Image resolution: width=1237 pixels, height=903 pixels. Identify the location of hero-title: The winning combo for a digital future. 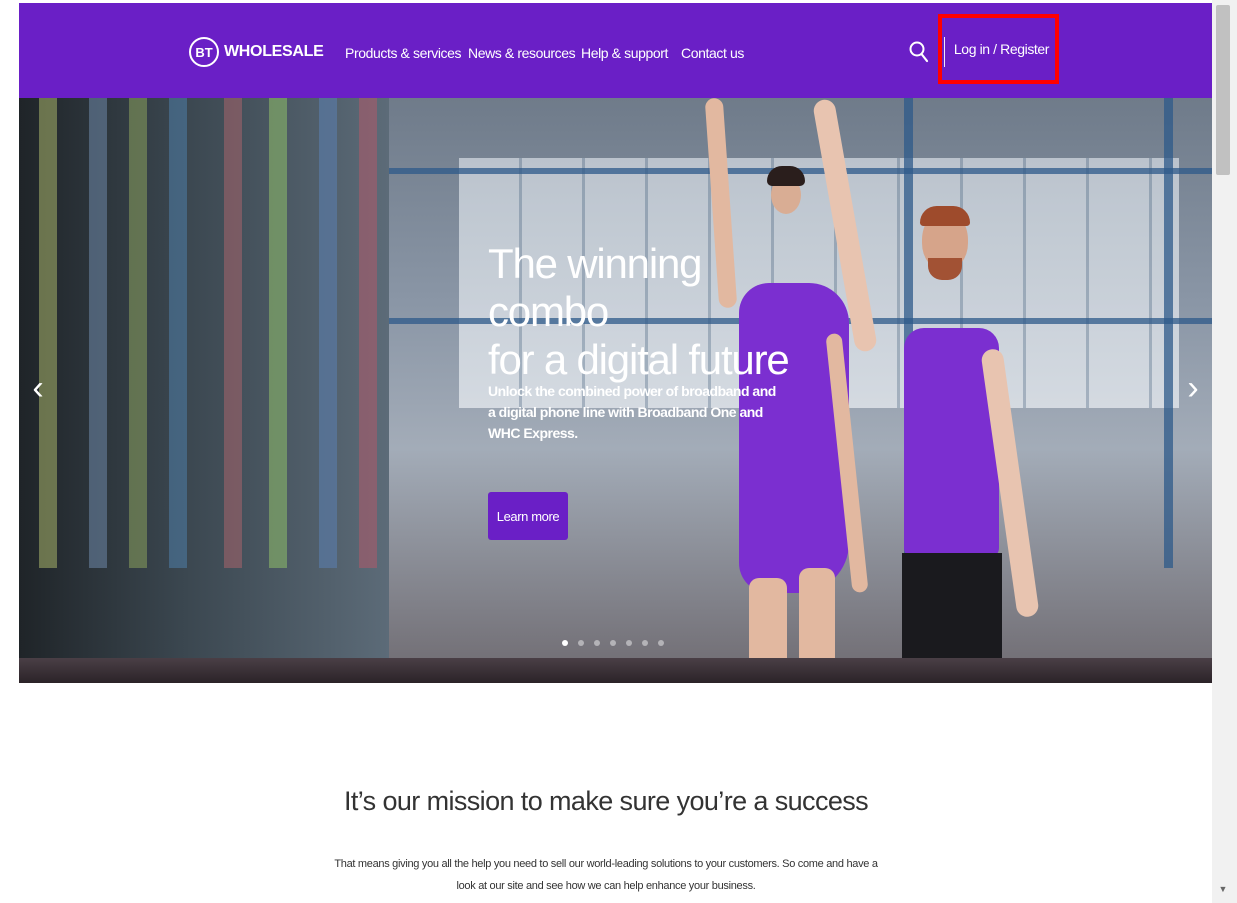
(639, 311).